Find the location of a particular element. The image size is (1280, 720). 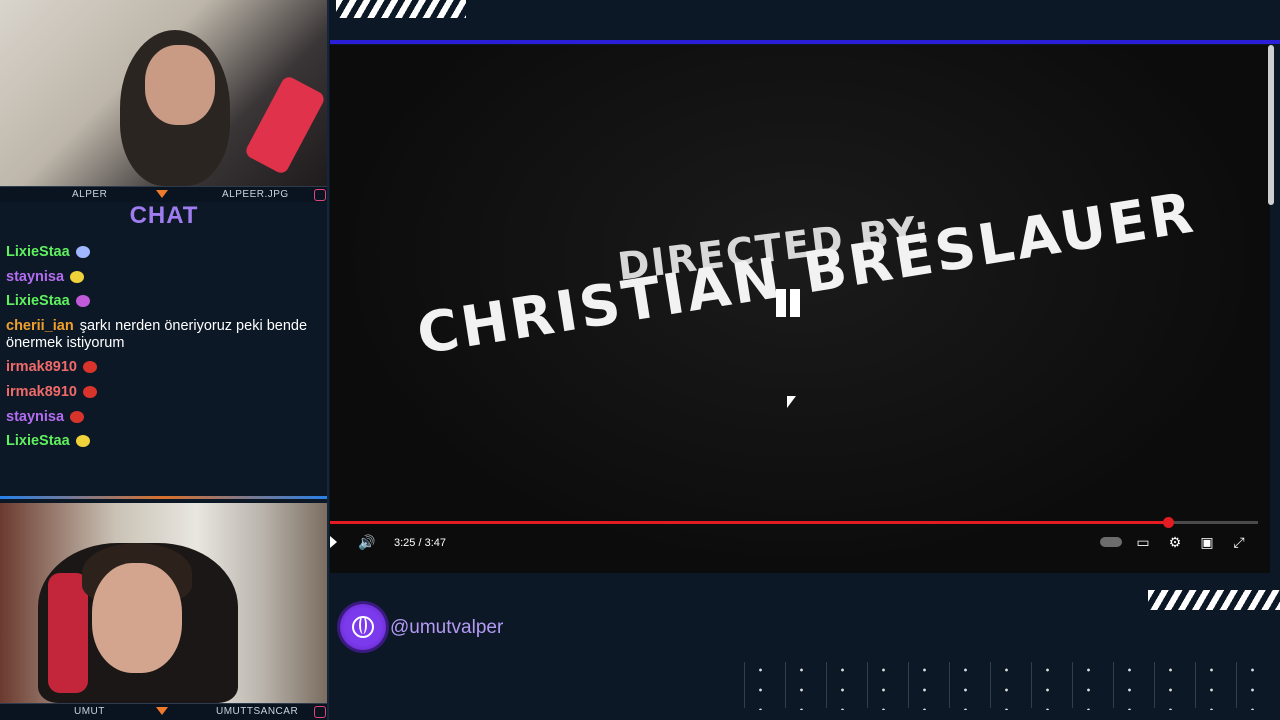

chat-username: cherii_ian is located at coordinates (40, 326).